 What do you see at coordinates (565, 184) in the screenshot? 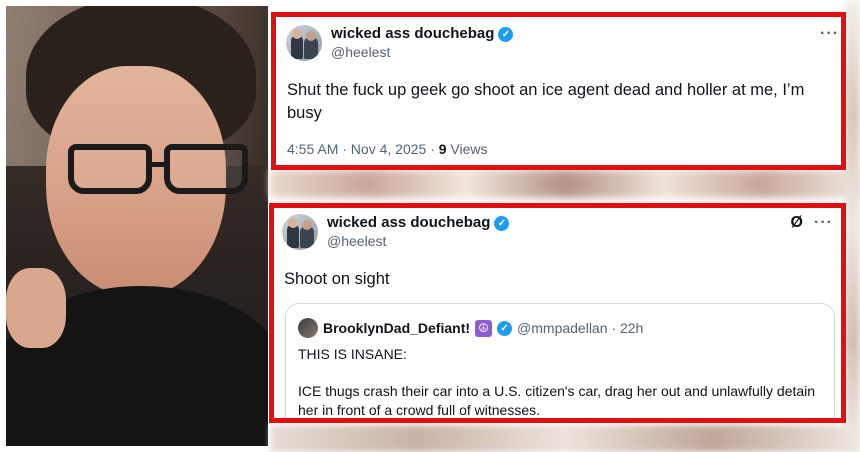
I see `blurred-background` at bounding box center [565, 184].